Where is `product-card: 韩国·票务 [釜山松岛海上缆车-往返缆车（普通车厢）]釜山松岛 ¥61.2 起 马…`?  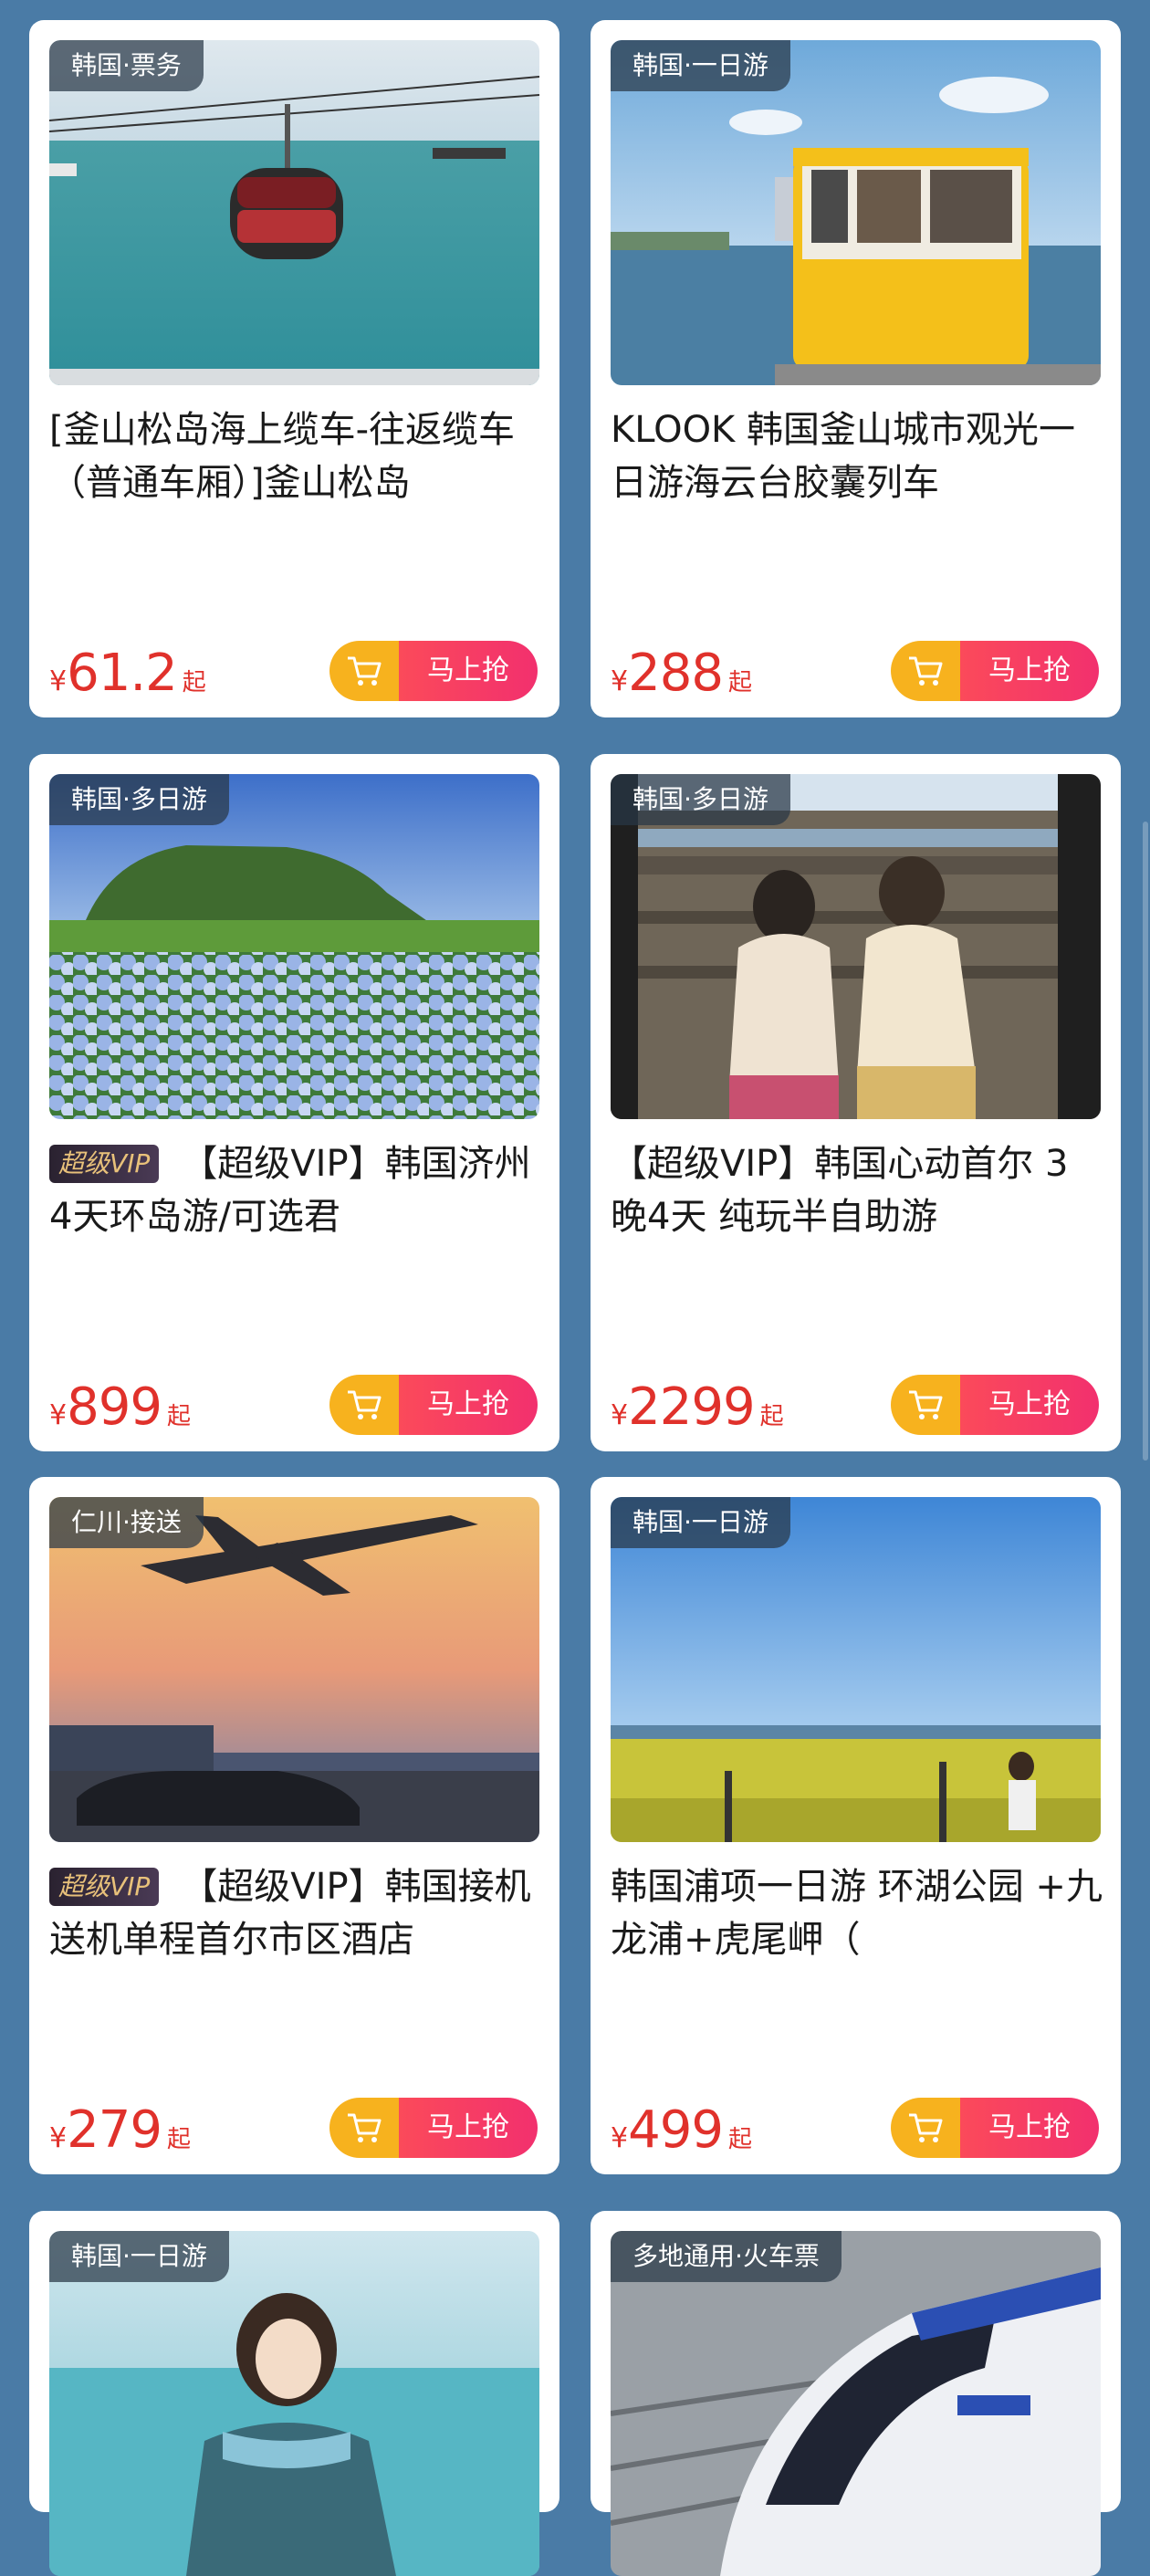 product-card: 韩国·票务 [釜山松岛海上缆车-往返缆车（普通车厢）]釜山松岛 ¥61.2 起 马… is located at coordinates (294, 369).